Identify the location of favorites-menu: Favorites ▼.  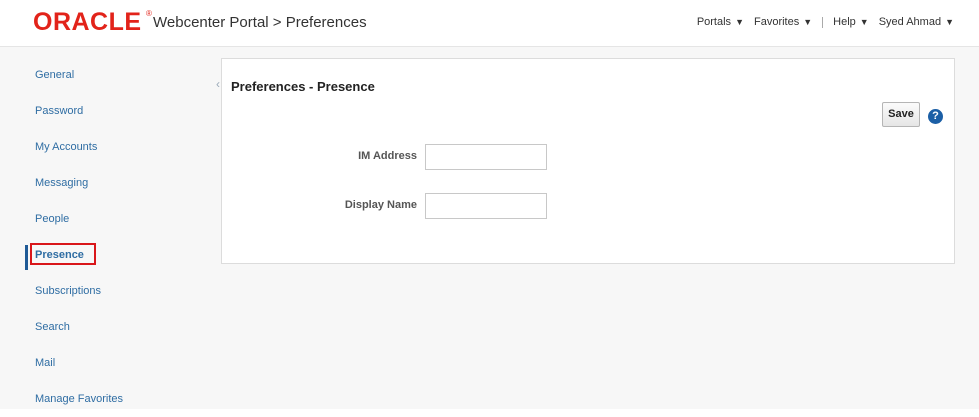
(783, 22).